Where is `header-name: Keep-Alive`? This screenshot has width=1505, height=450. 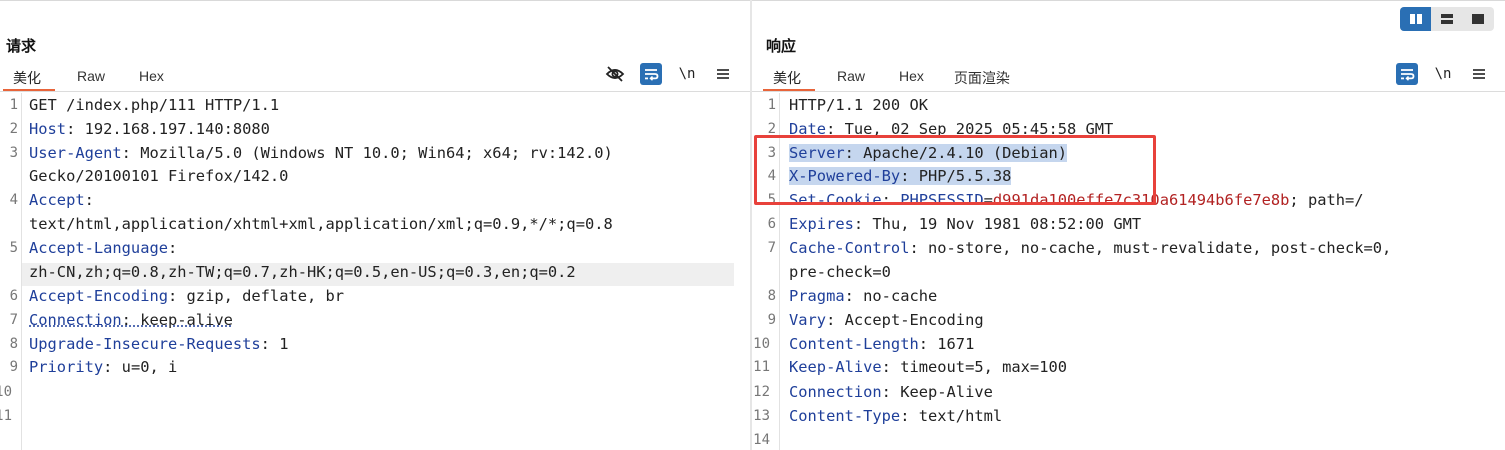
header-name: Keep-Alive is located at coordinates (835, 367).